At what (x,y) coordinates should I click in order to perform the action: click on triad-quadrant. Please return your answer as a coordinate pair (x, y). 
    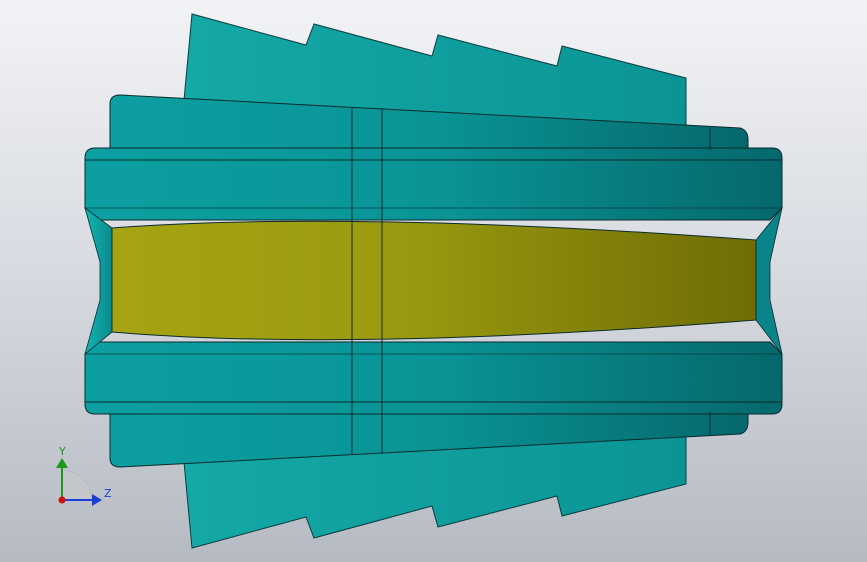
    Looking at the image, I should click on (77, 485).